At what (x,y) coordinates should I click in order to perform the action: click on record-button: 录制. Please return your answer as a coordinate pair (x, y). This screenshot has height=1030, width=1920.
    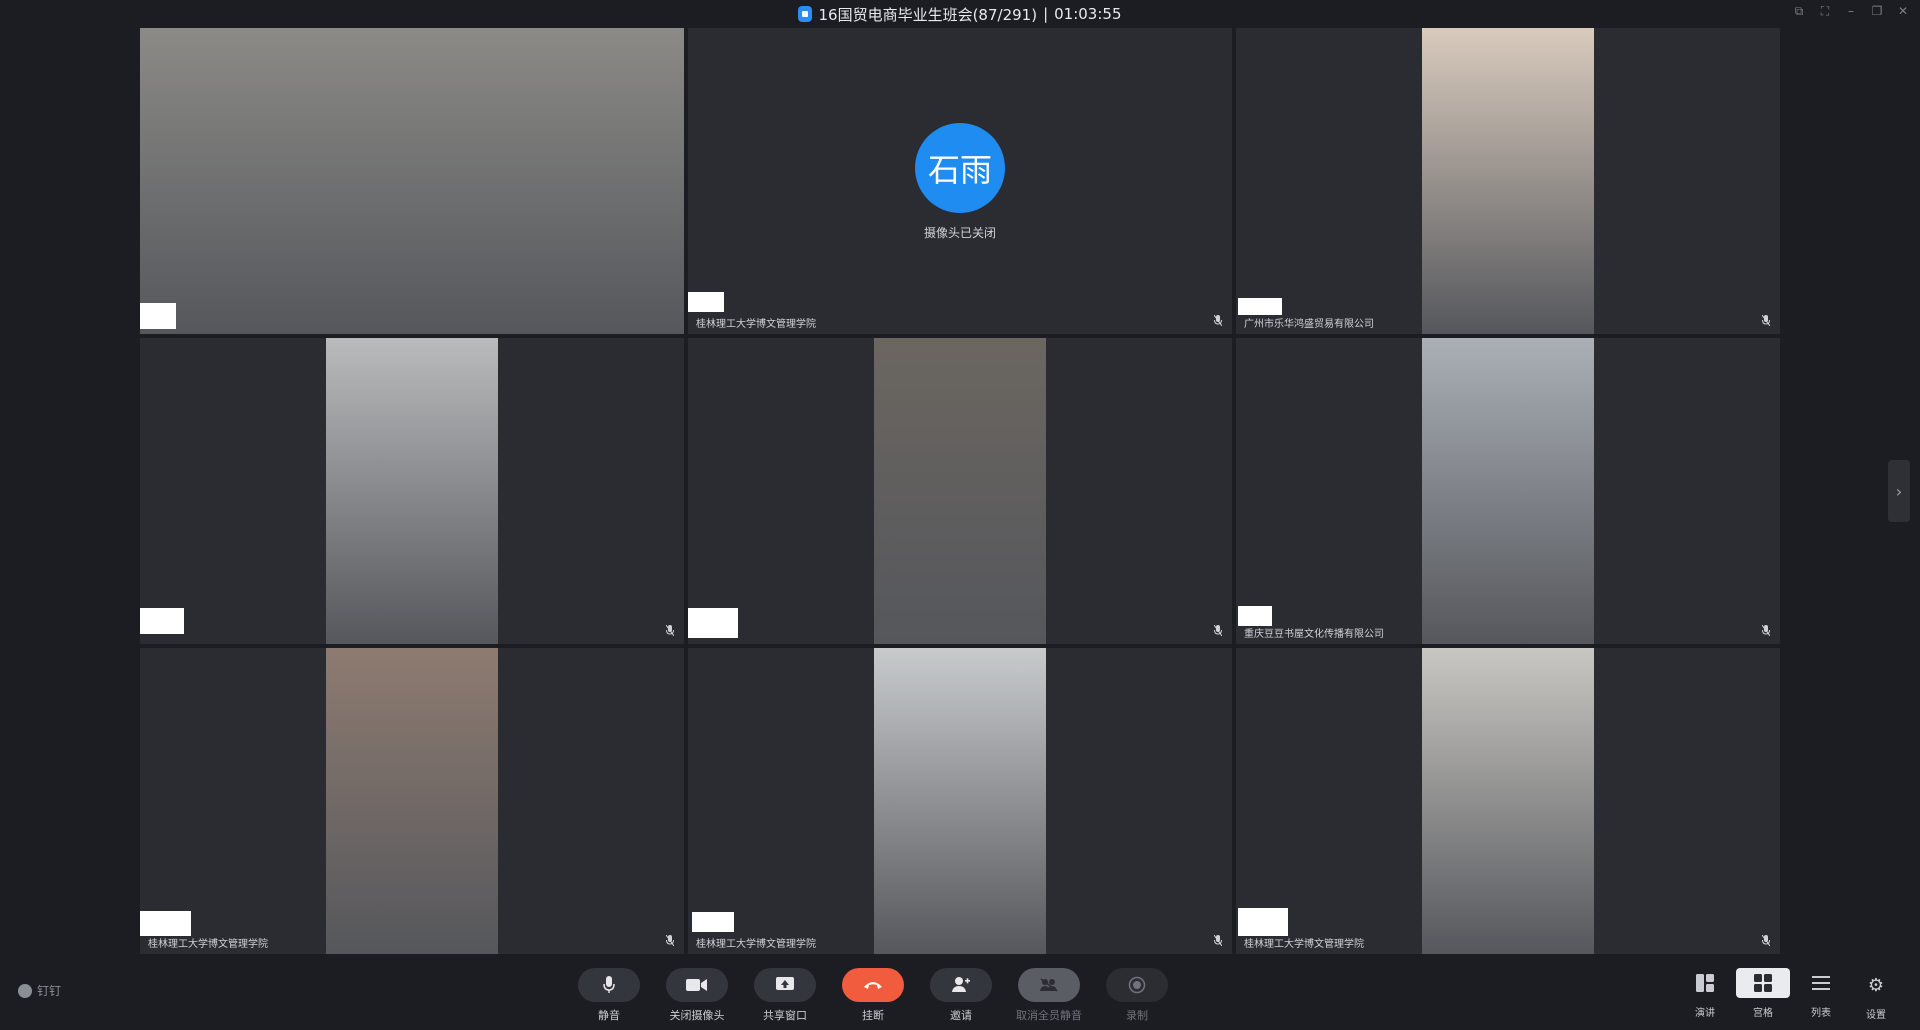
    Looking at the image, I should click on (1137, 995).